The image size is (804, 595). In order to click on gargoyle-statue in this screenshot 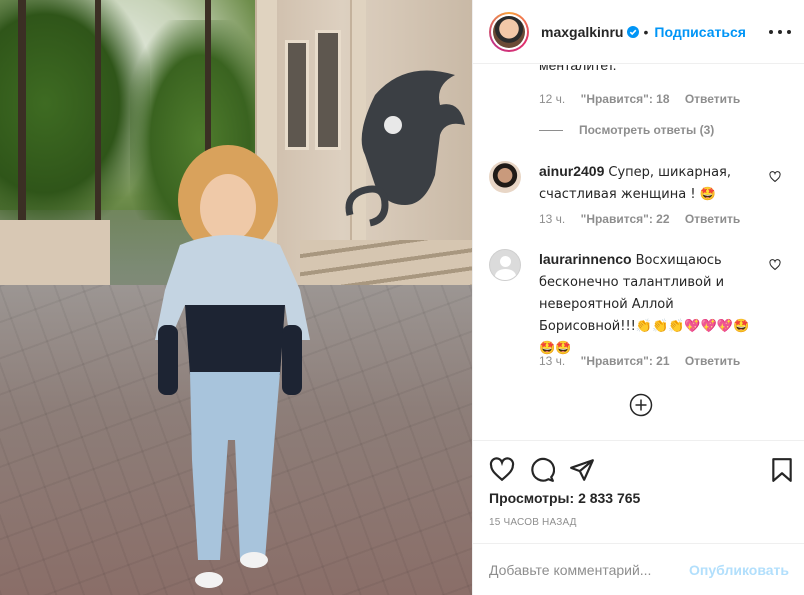, I will do `click(405, 148)`.